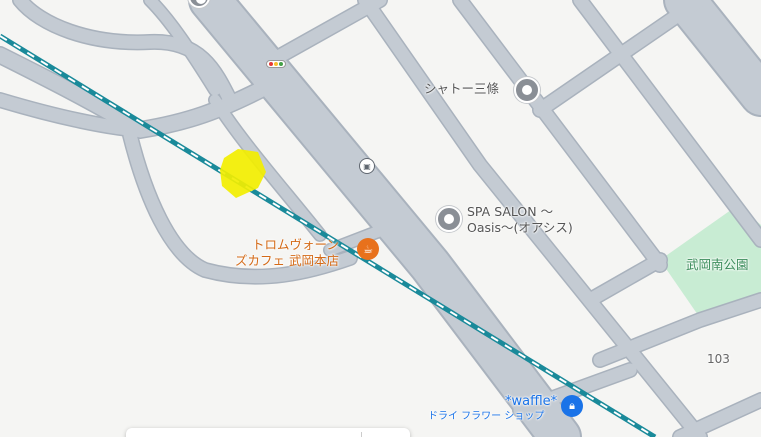 The height and width of the screenshot is (437, 761). I want to click on highlight-area, so click(243, 173).